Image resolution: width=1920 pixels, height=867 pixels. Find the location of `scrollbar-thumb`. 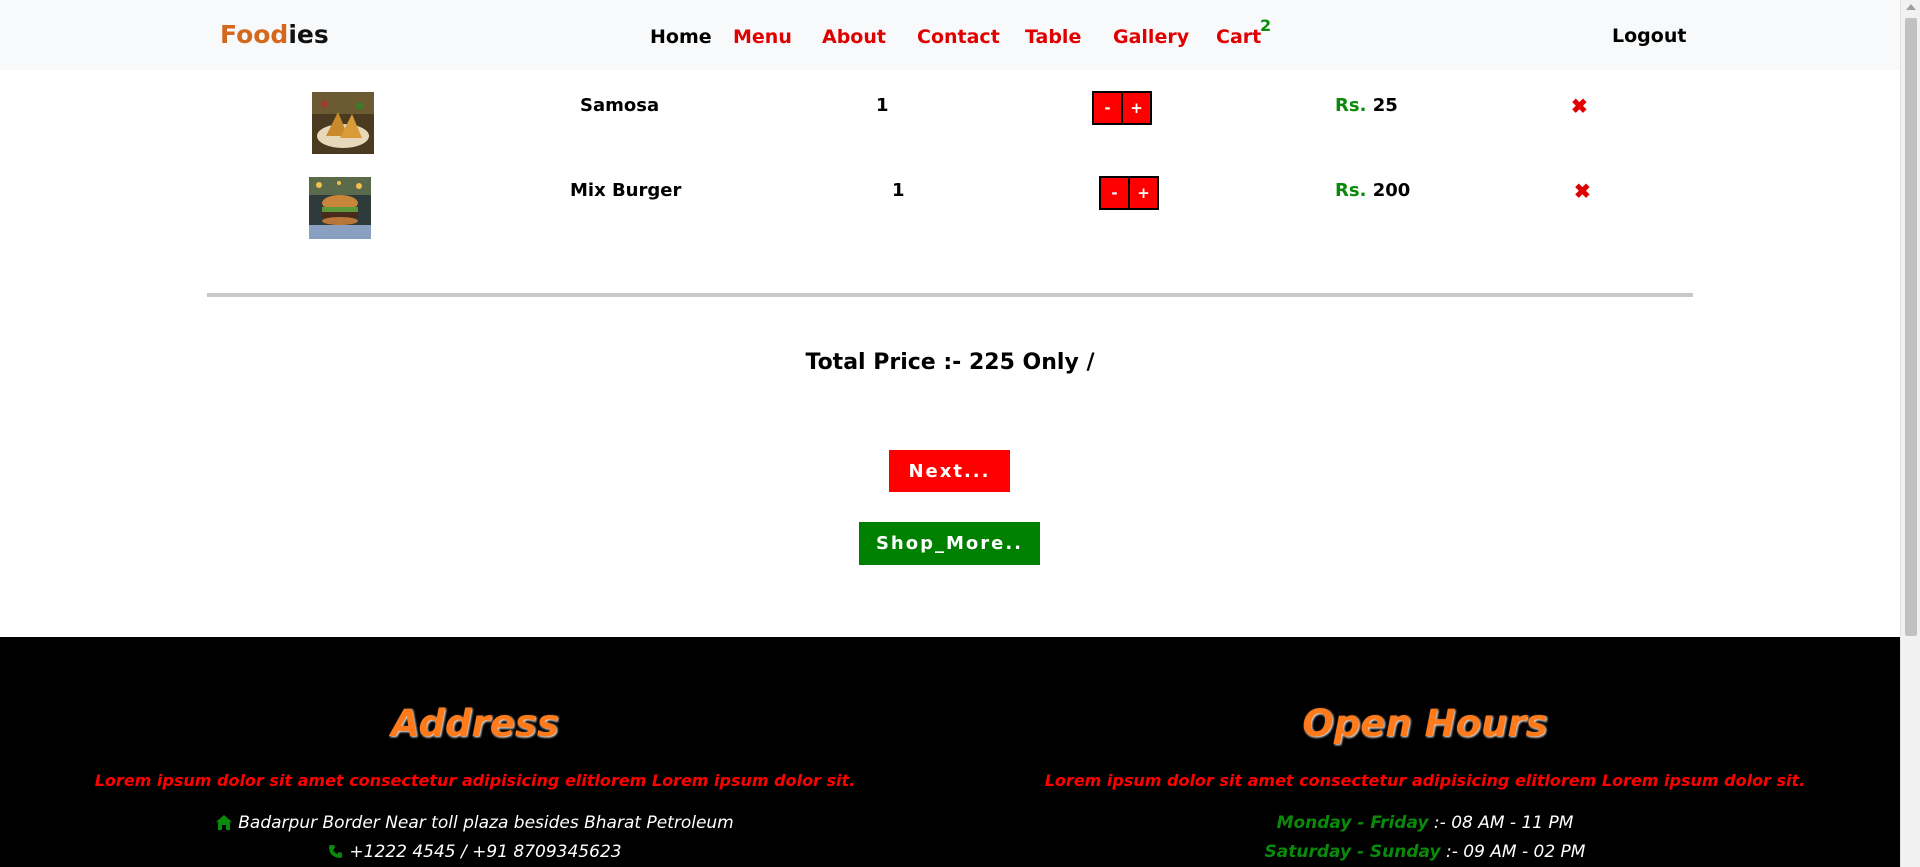

scrollbar-thumb is located at coordinates (1911, 327).